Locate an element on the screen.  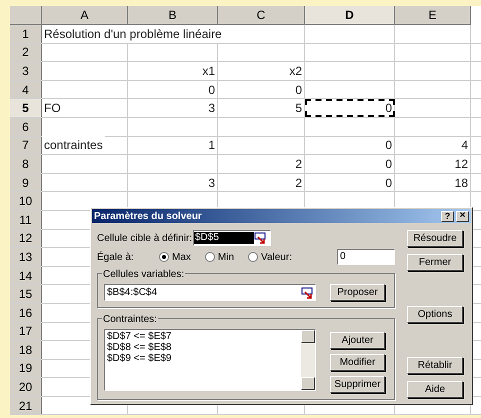
radio-button: Min is located at coordinates (219, 257).